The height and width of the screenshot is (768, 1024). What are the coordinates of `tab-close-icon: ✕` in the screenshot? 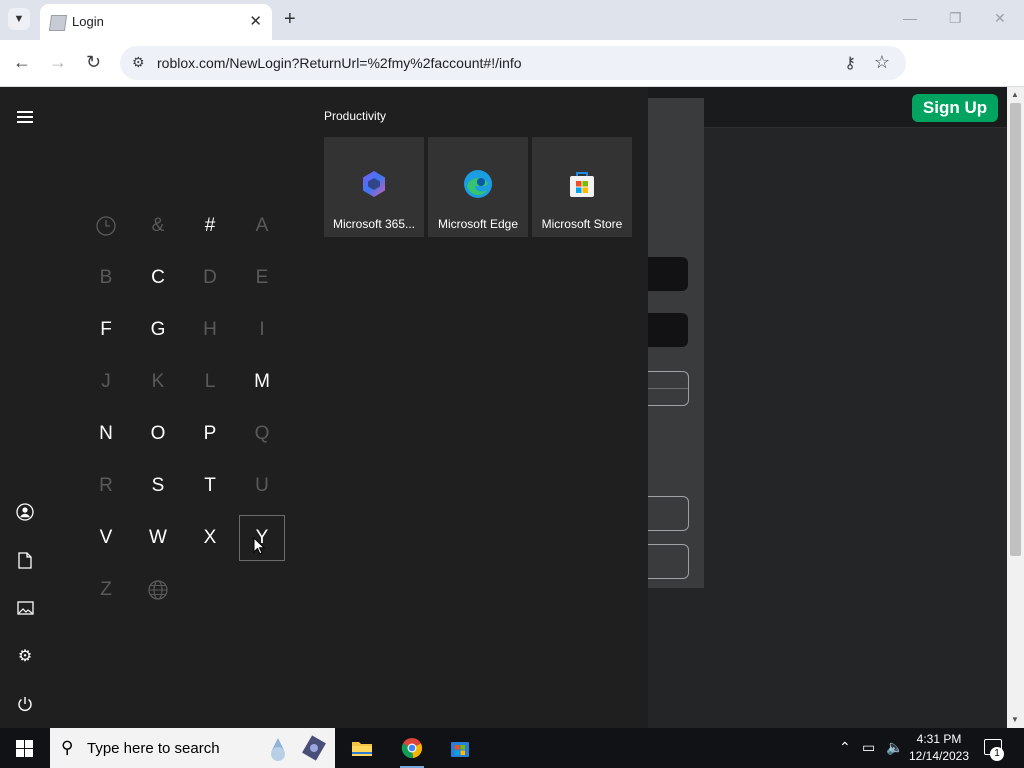 It's located at (255, 21).